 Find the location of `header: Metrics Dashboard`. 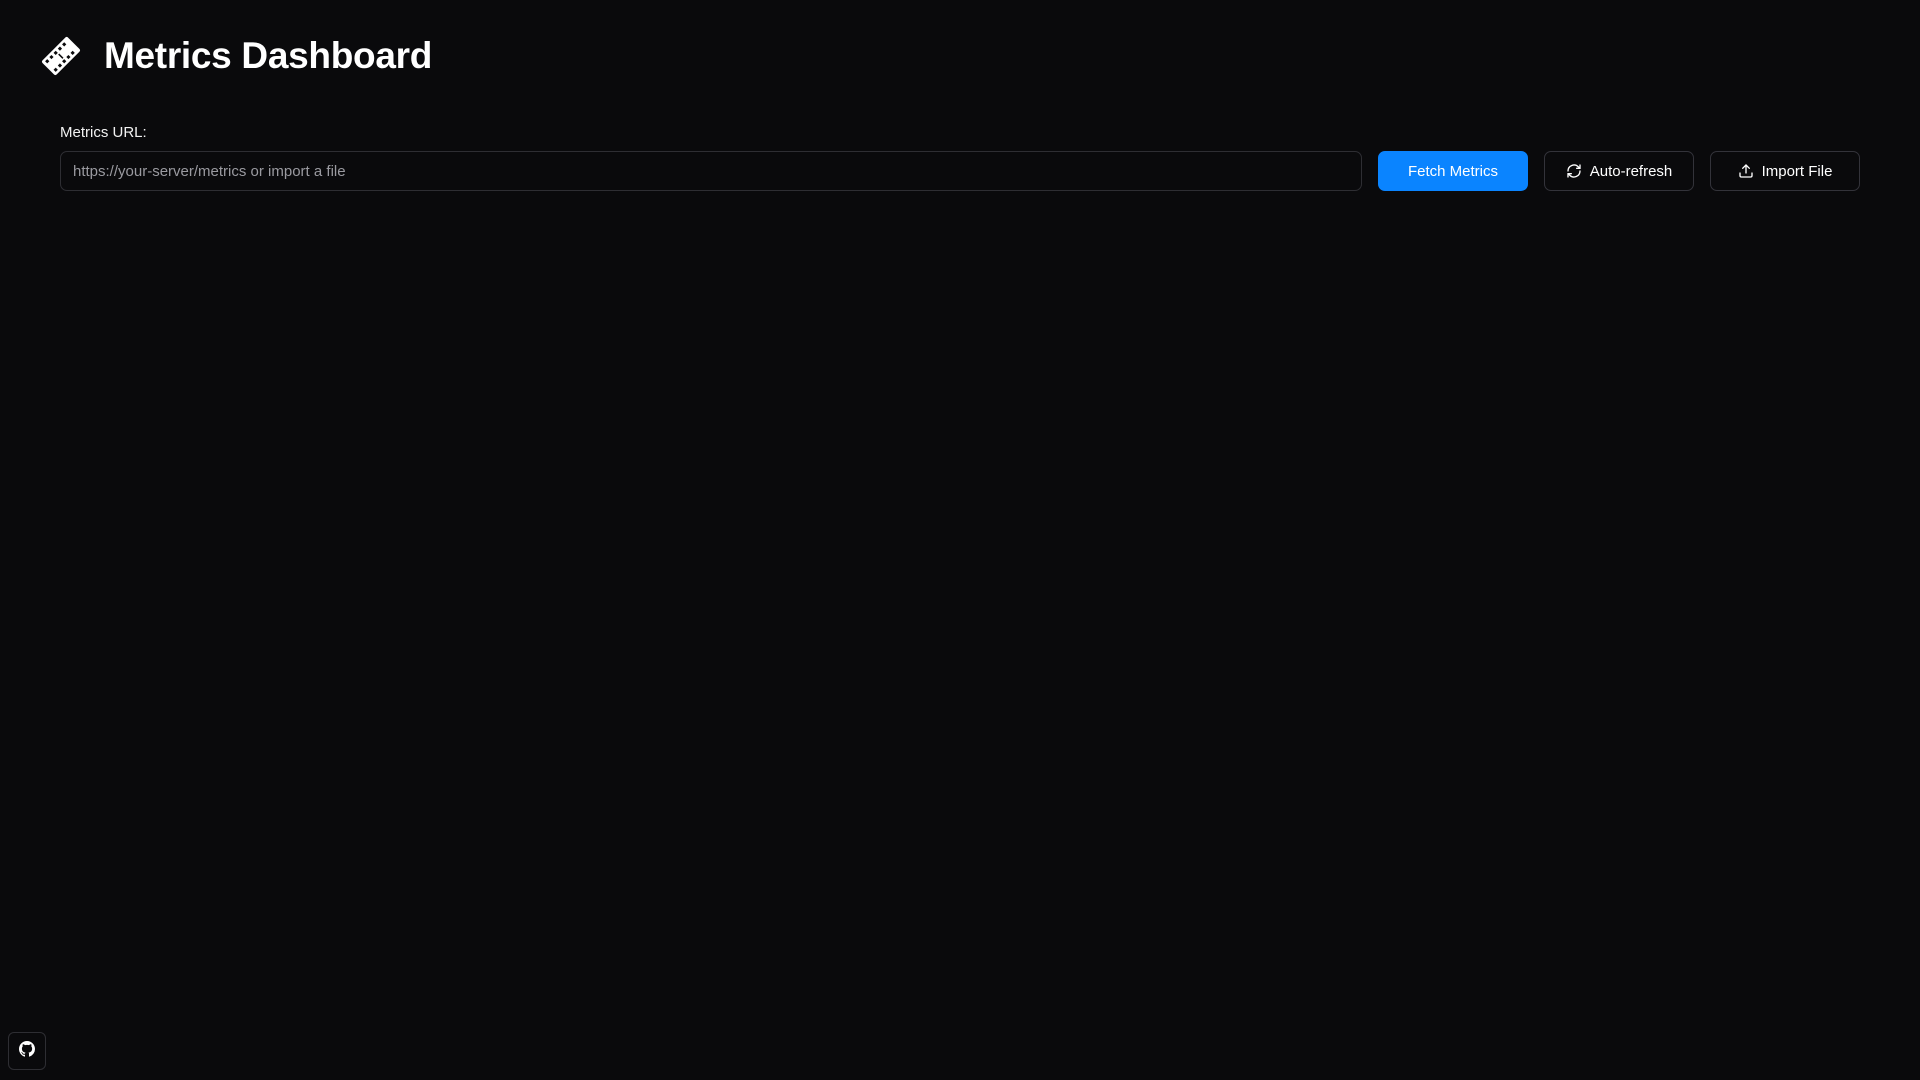

header: Metrics Dashboard is located at coordinates (235, 56).